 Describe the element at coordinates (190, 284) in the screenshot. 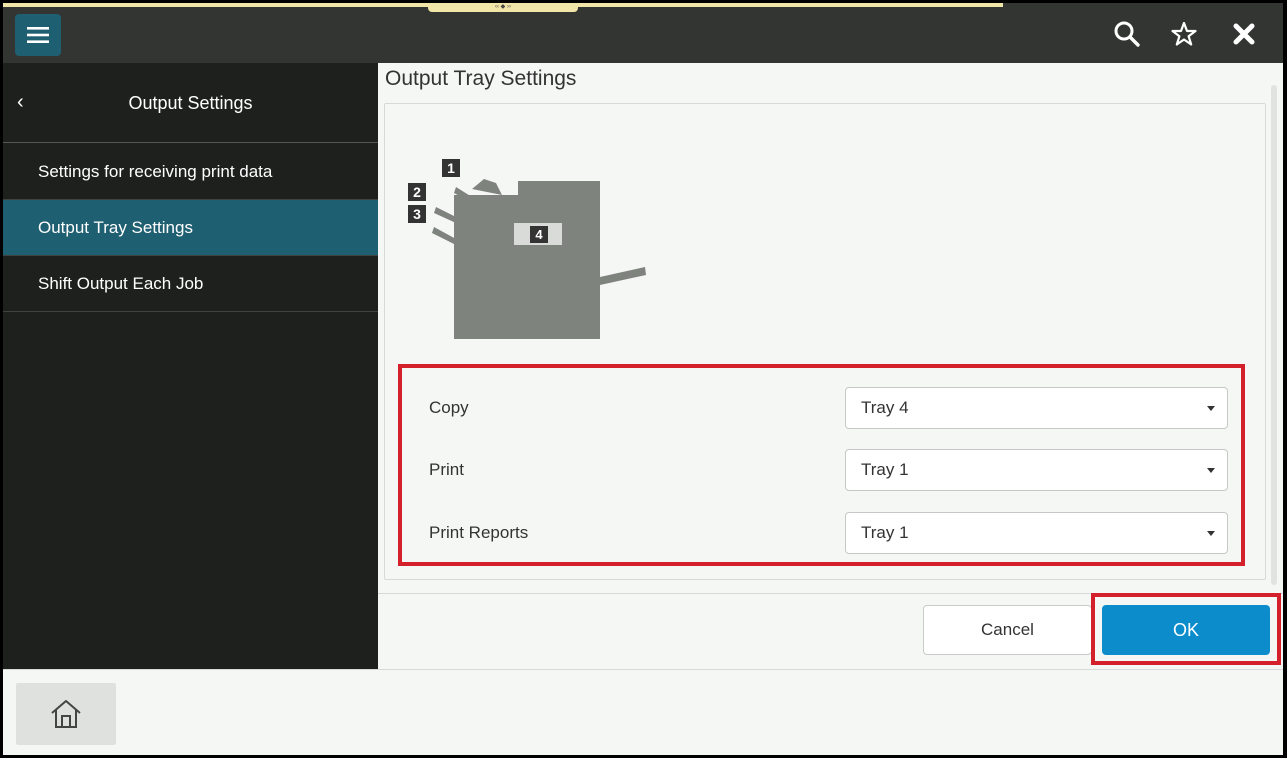

I see `sidebar-item-shift-output-each-job: Shift Output Each Job` at that location.